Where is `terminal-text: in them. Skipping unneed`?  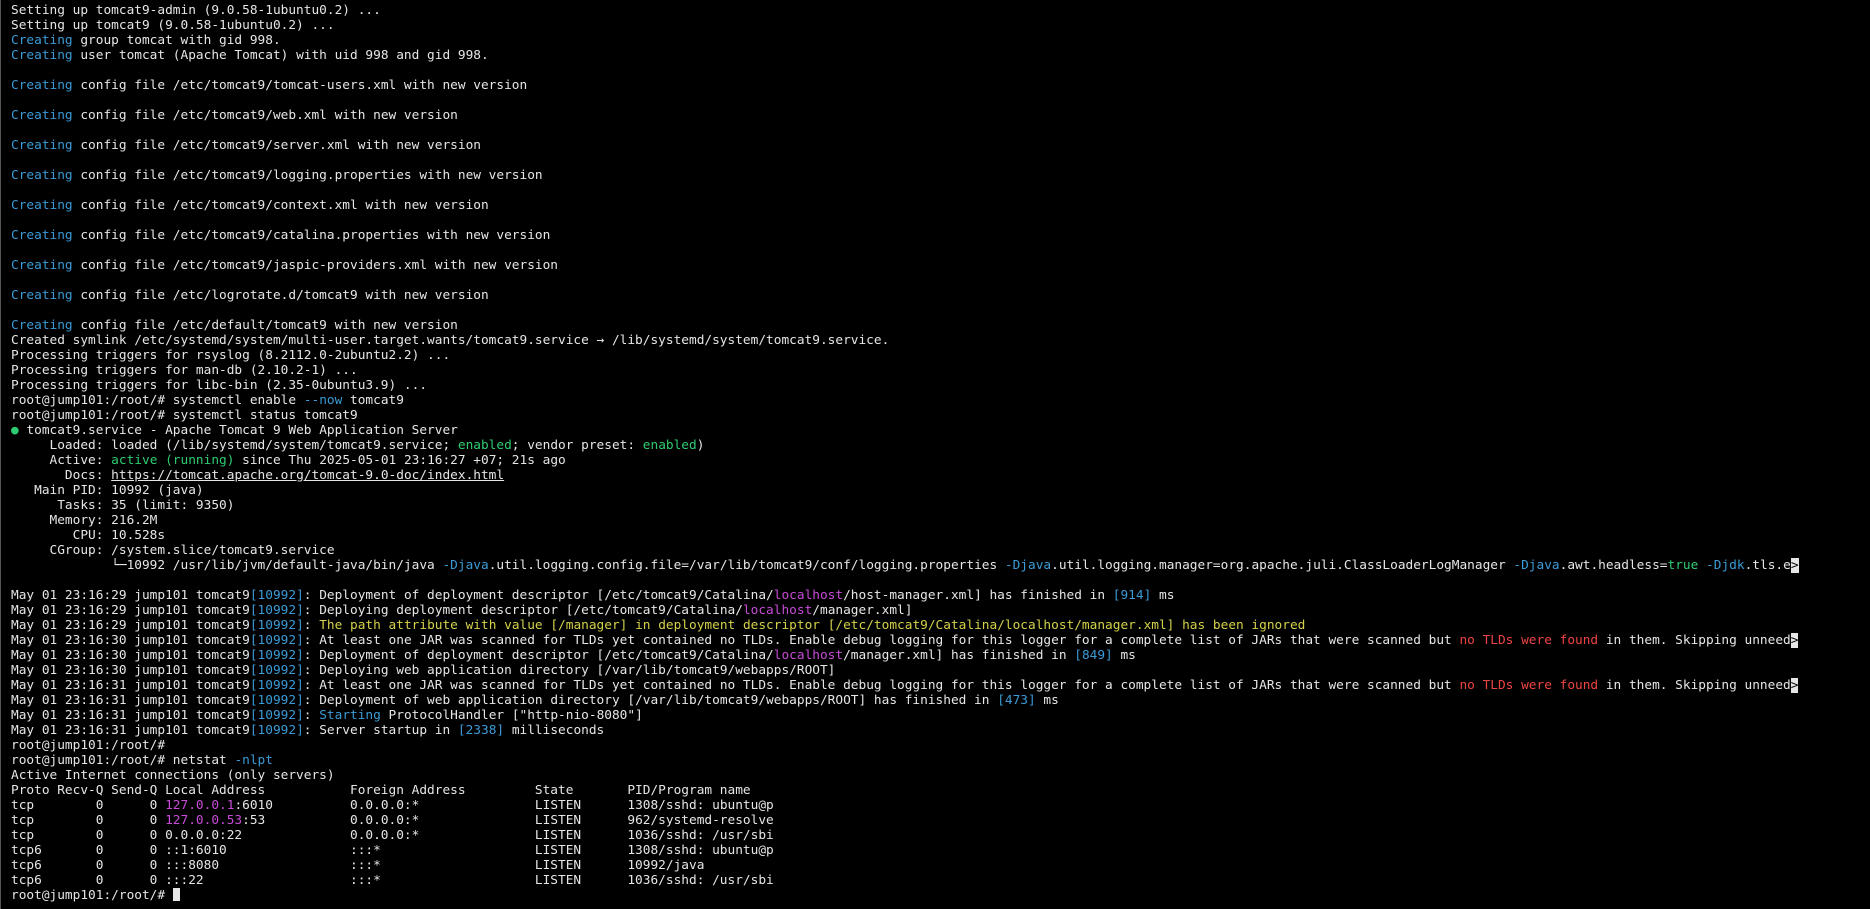
terminal-text: in them. Skipping unneed is located at coordinates (1694, 640).